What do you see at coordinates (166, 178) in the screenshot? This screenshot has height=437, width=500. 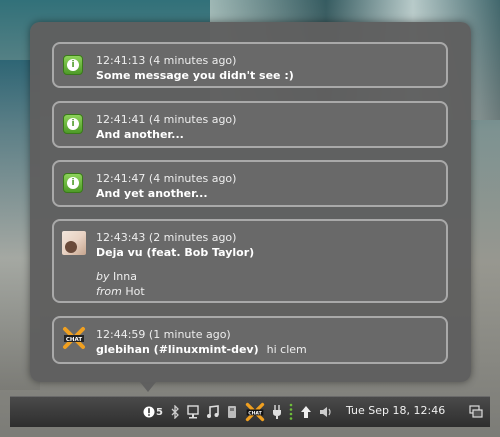 I see `notification-time: 12:41:47 (4 minutes ago)` at bounding box center [166, 178].